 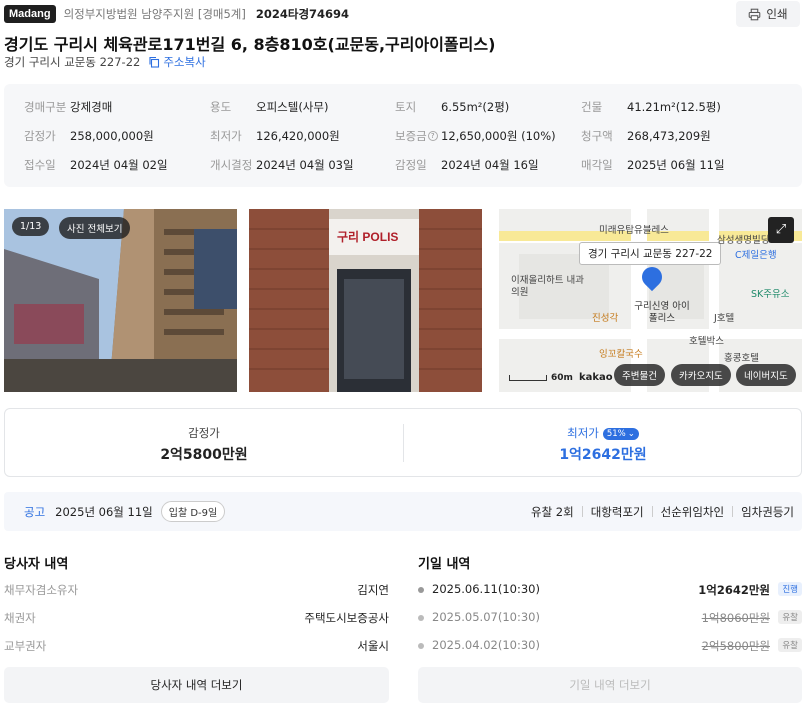 I want to click on info-label: 청구액, so click(x=597, y=136).